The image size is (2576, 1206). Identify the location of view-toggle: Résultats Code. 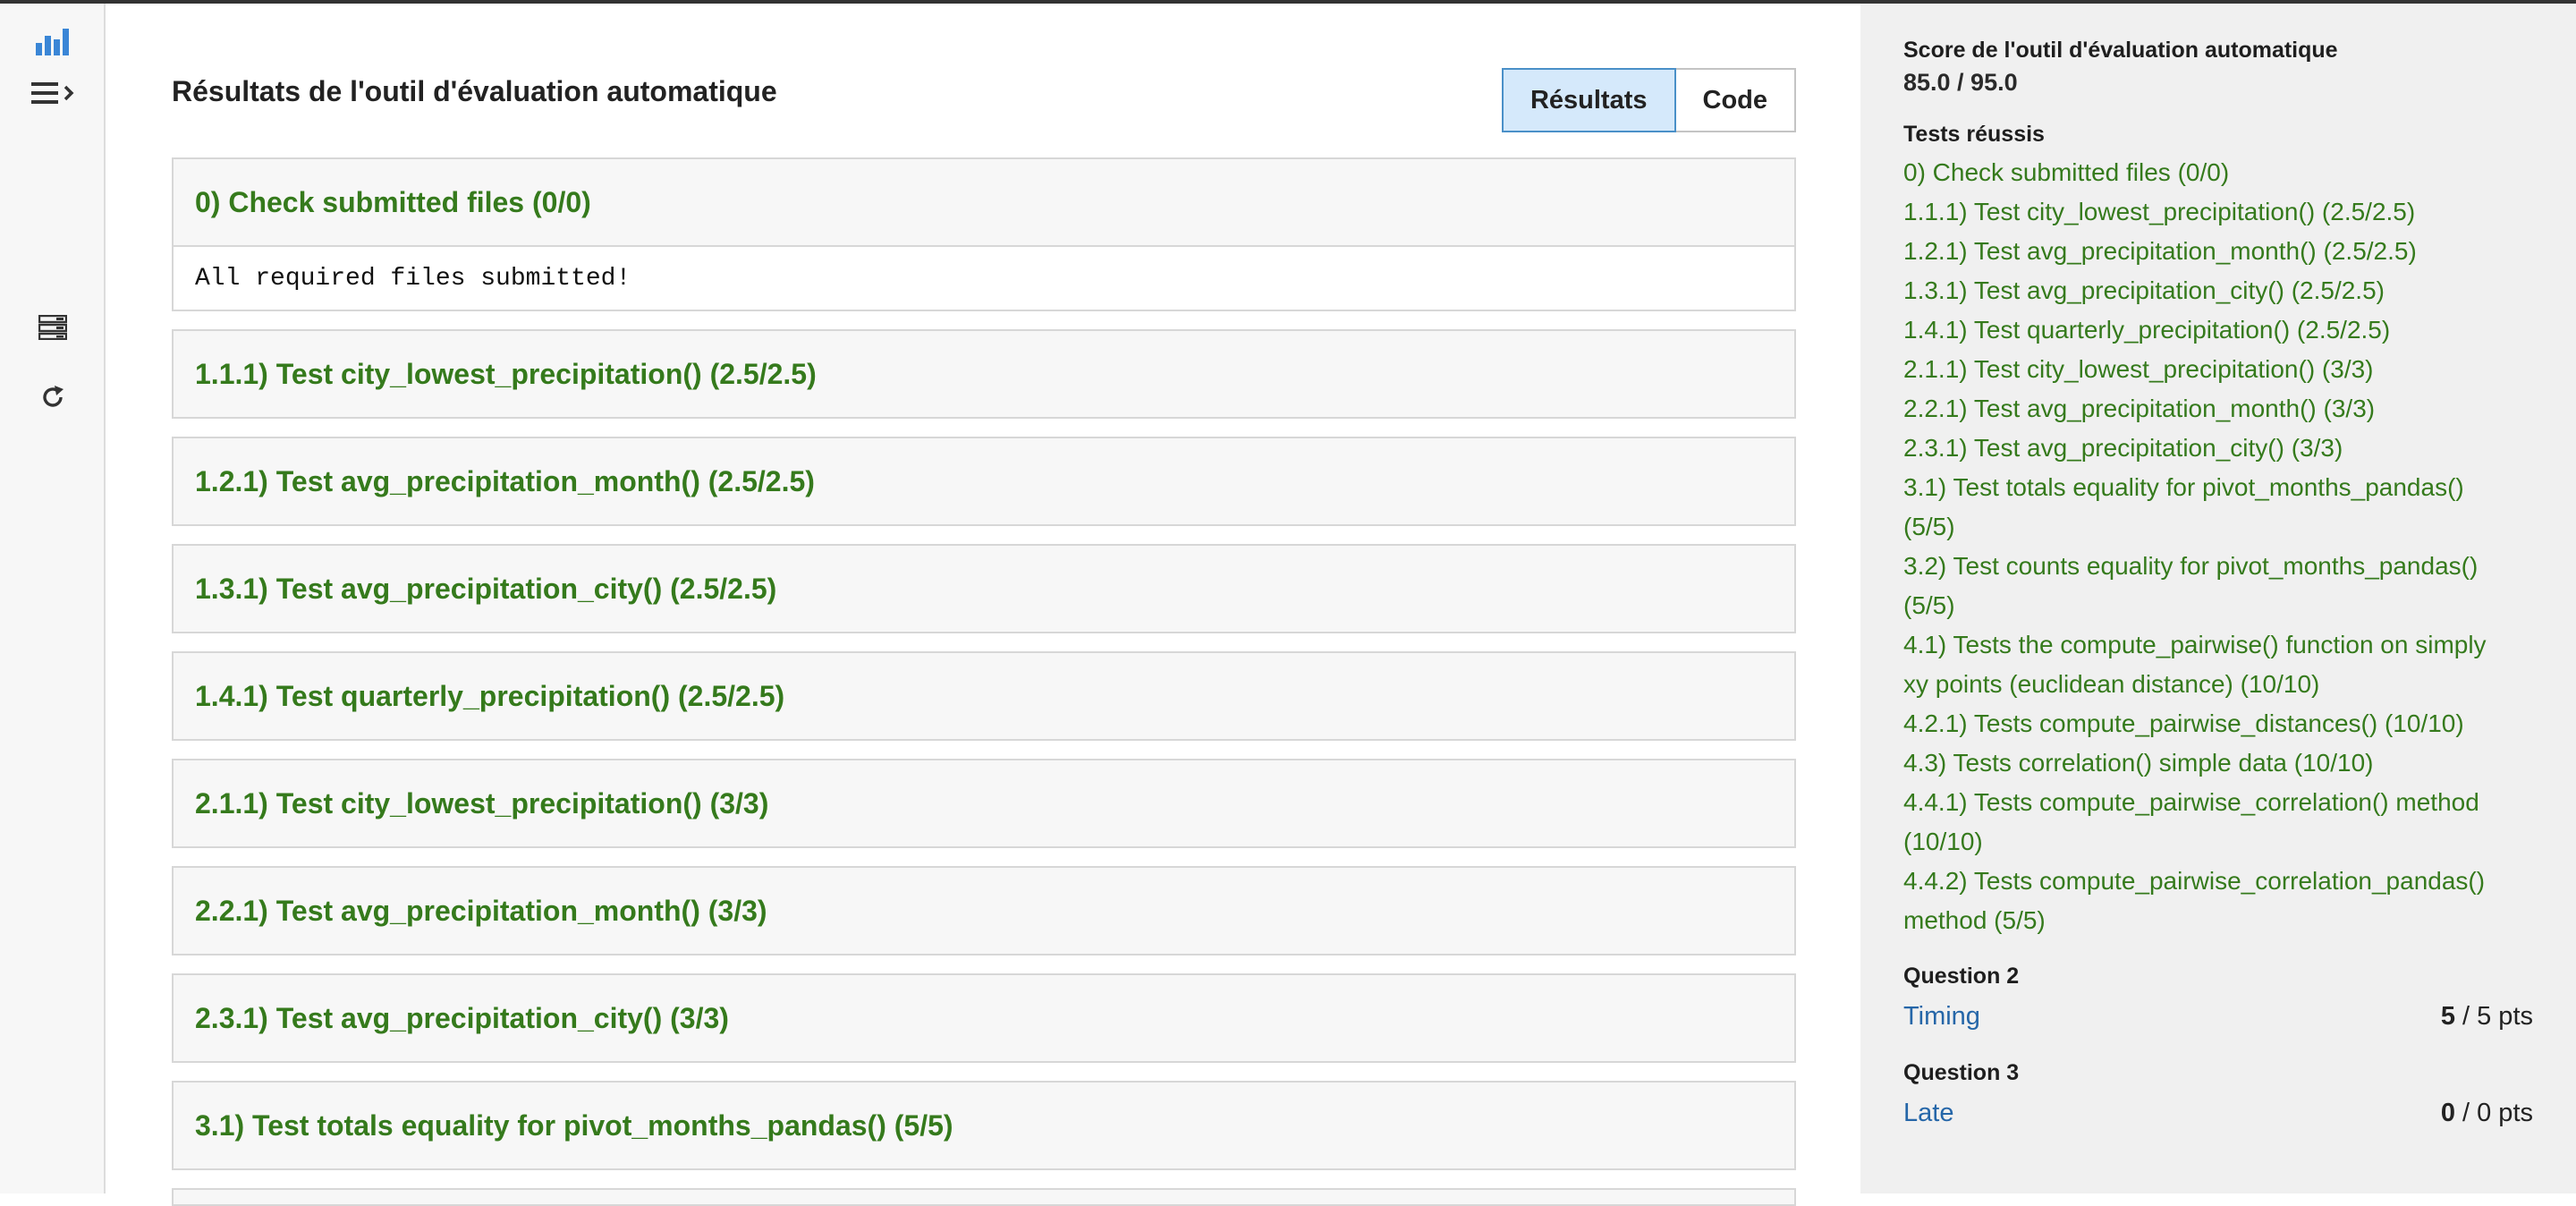
(1648, 100).